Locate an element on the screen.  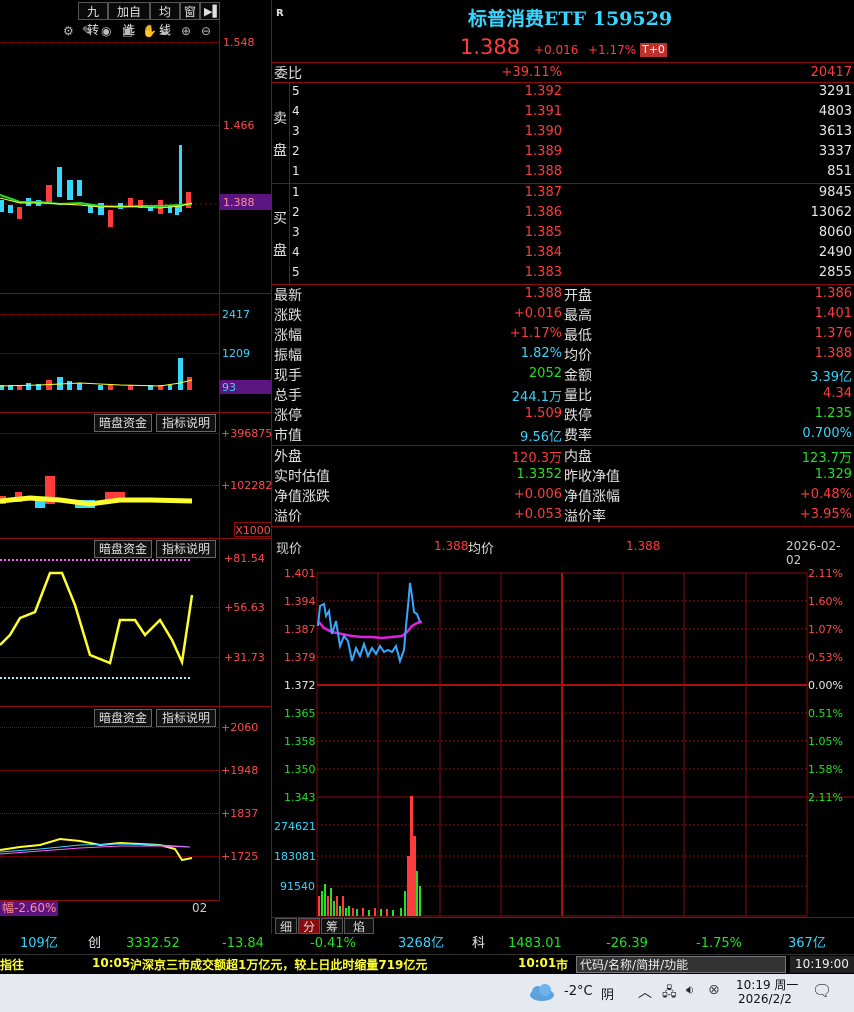
eye-icon: ◉ is located at coordinates (106, 31).